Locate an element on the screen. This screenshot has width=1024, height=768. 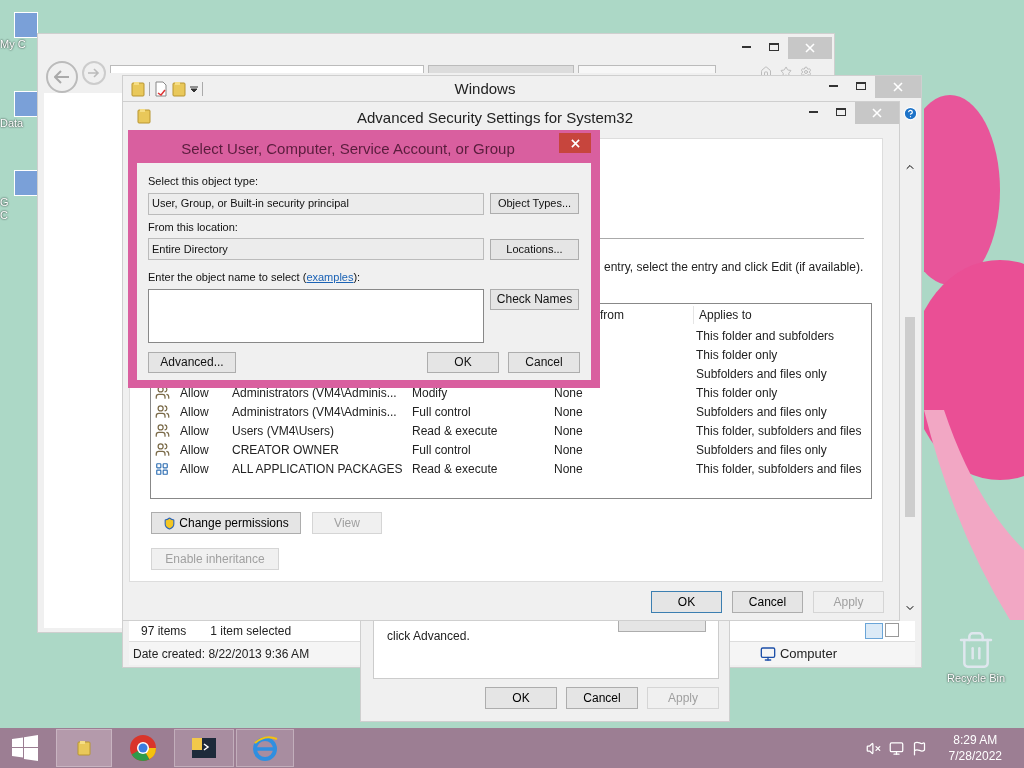
field-label: From this location: is located at coordinates (193, 227).